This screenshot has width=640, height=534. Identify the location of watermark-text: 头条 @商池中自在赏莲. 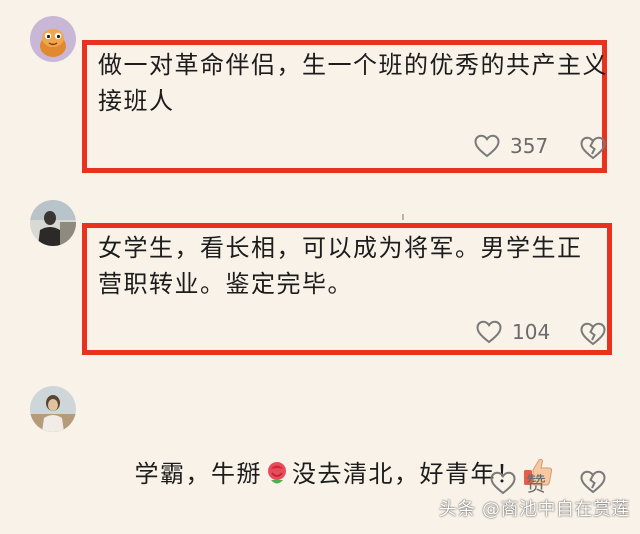
(534, 509).